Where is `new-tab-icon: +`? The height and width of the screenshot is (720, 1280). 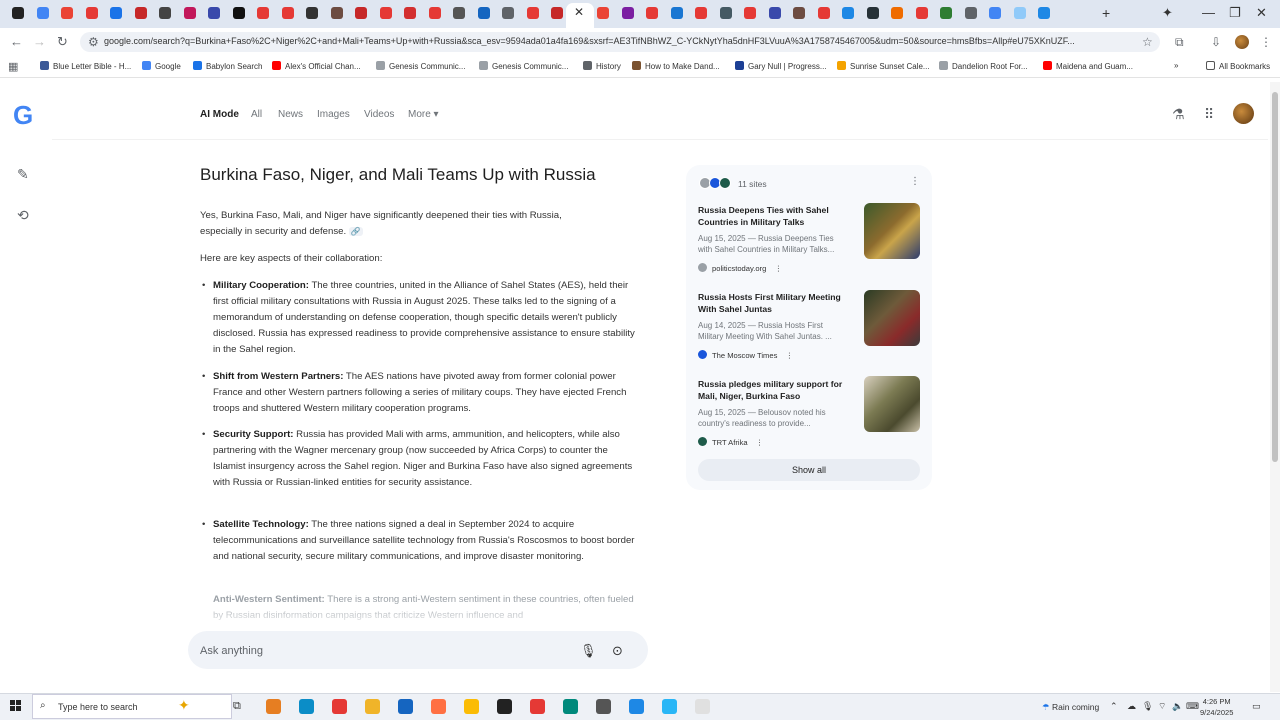
new-tab-icon: + is located at coordinates (1106, 13).